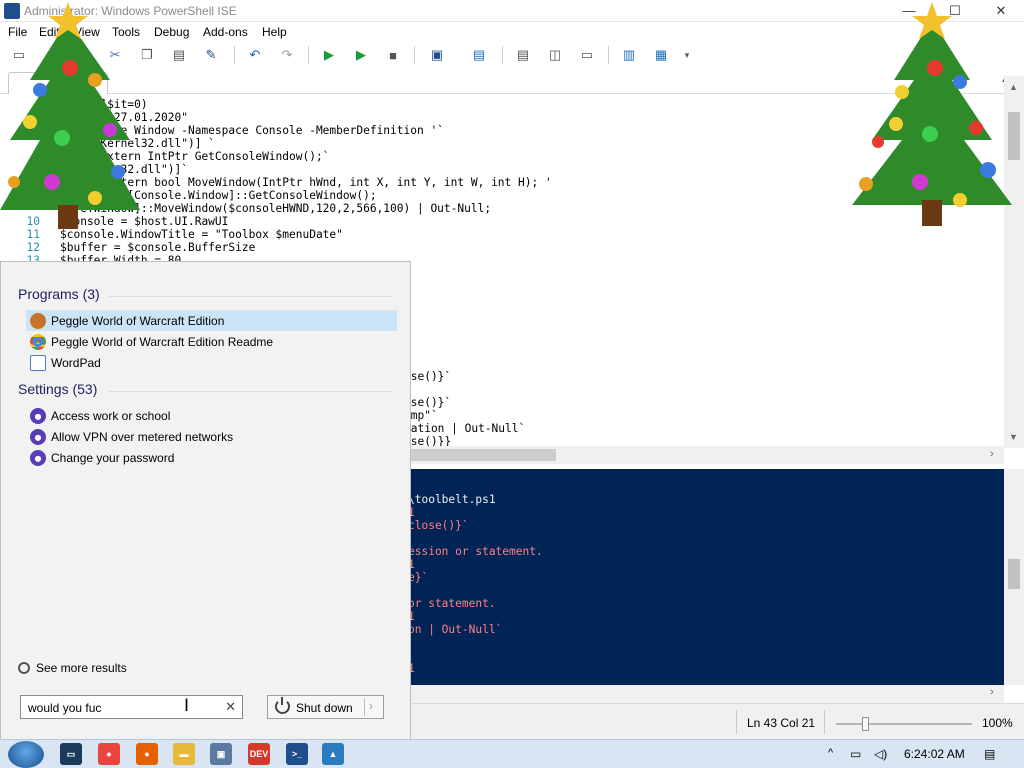 The height and width of the screenshot is (768, 1024). Describe the element at coordinates (437, 55) in the screenshot. I see `new-remote-tab-icon: ▣` at that location.